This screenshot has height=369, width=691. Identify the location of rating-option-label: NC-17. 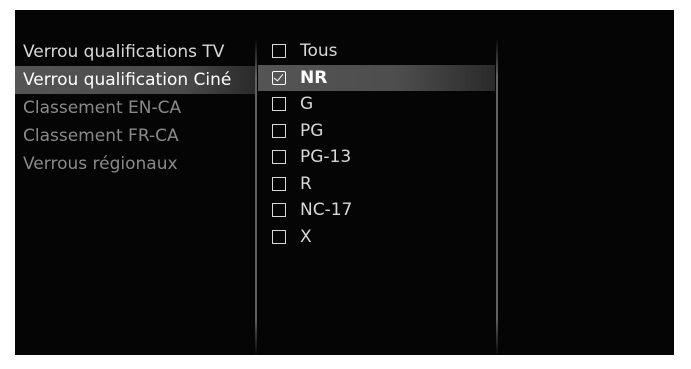
(326, 210).